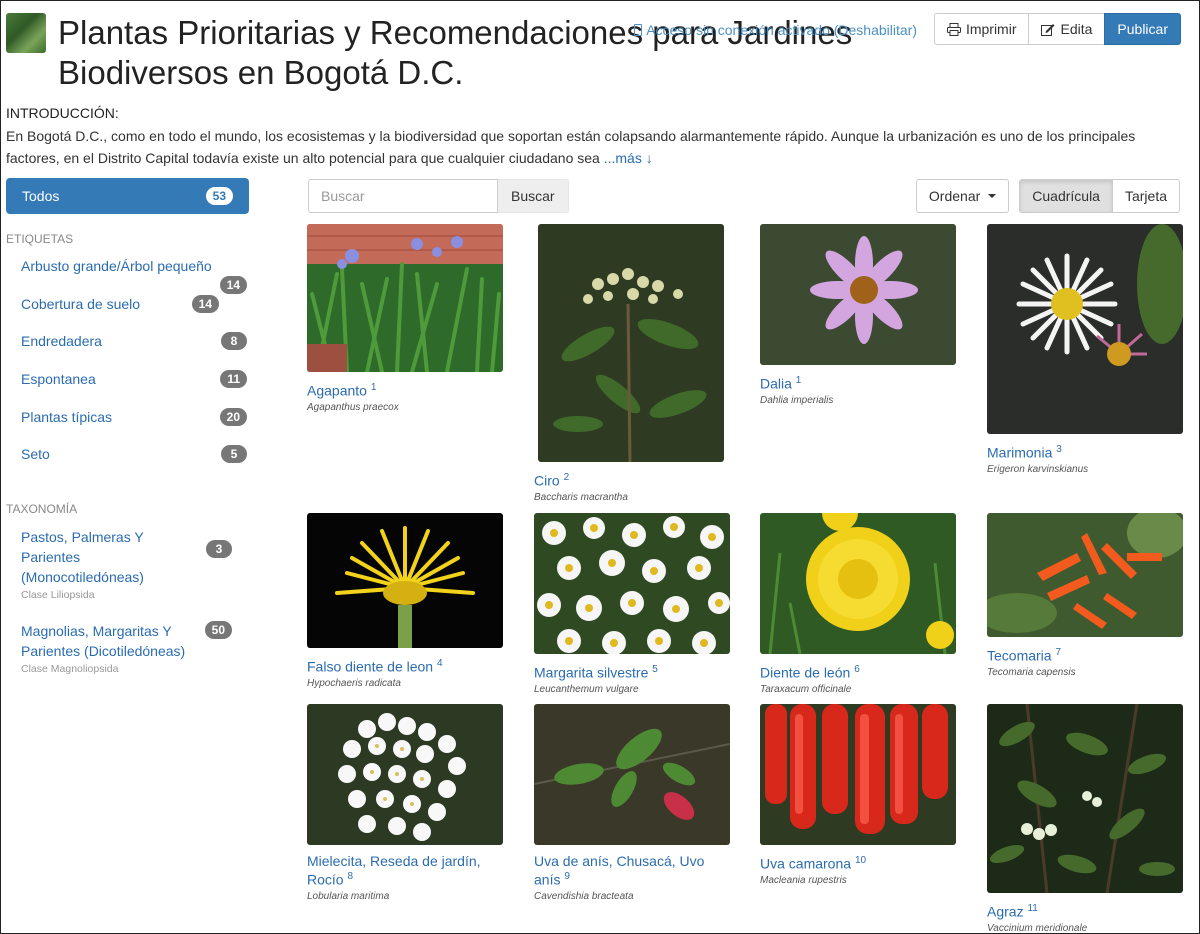 The width and height of the screenshot is (1200, 934). Describe the element at coordinates (581, 497) in the screenshot. I see `scientific-name: Baccharis macrantha` at that location.